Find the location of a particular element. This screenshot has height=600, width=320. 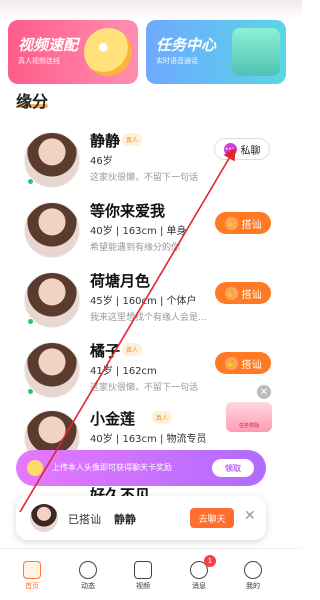

user-row: 橘子 真人 41岁 | 162cm 这家伙很懒，不留下一句话 ✋ 搭讪 is located at coordinates (151, 371).